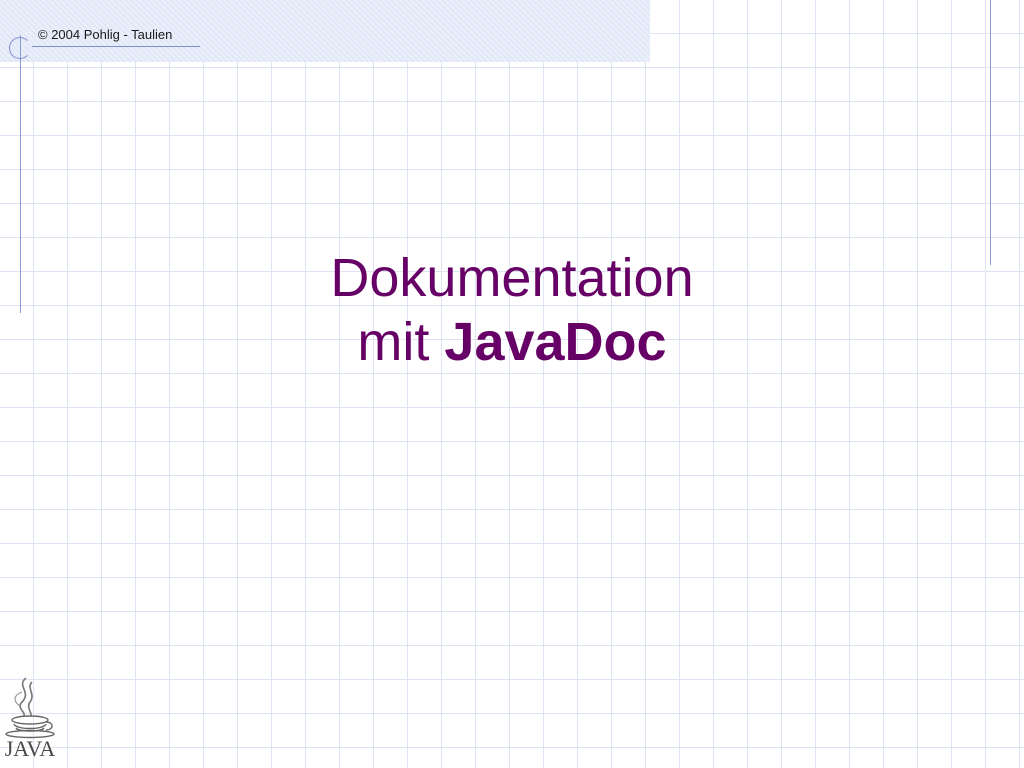 The height and width of the screenshot is (768, 1024). I want to click on copyright-text: © 2004 Pohlig - Taulien, so click(105, 34).